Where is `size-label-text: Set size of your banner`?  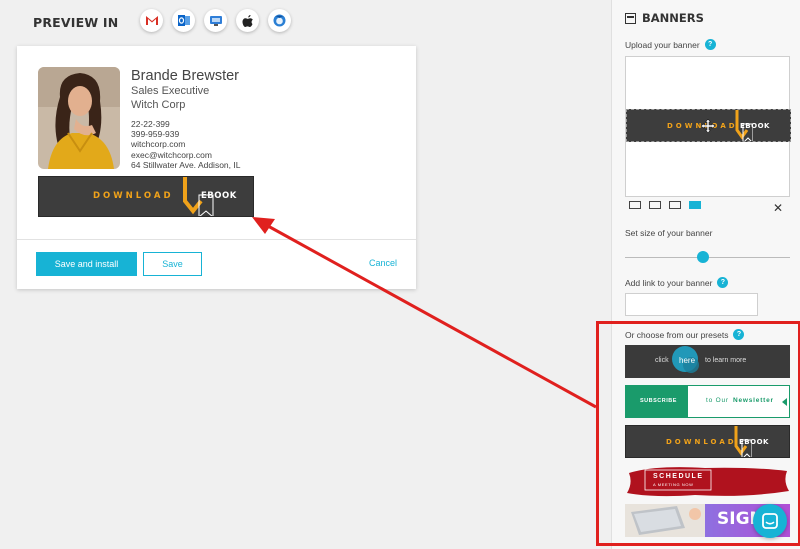
size-label-text: Set size of your banner is located at coordinates (669, 233).